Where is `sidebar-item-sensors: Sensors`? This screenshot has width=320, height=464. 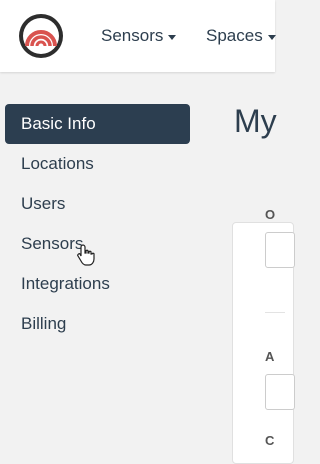 sidebar-item-sensors: Sensors is located at coordinates (97, 244).